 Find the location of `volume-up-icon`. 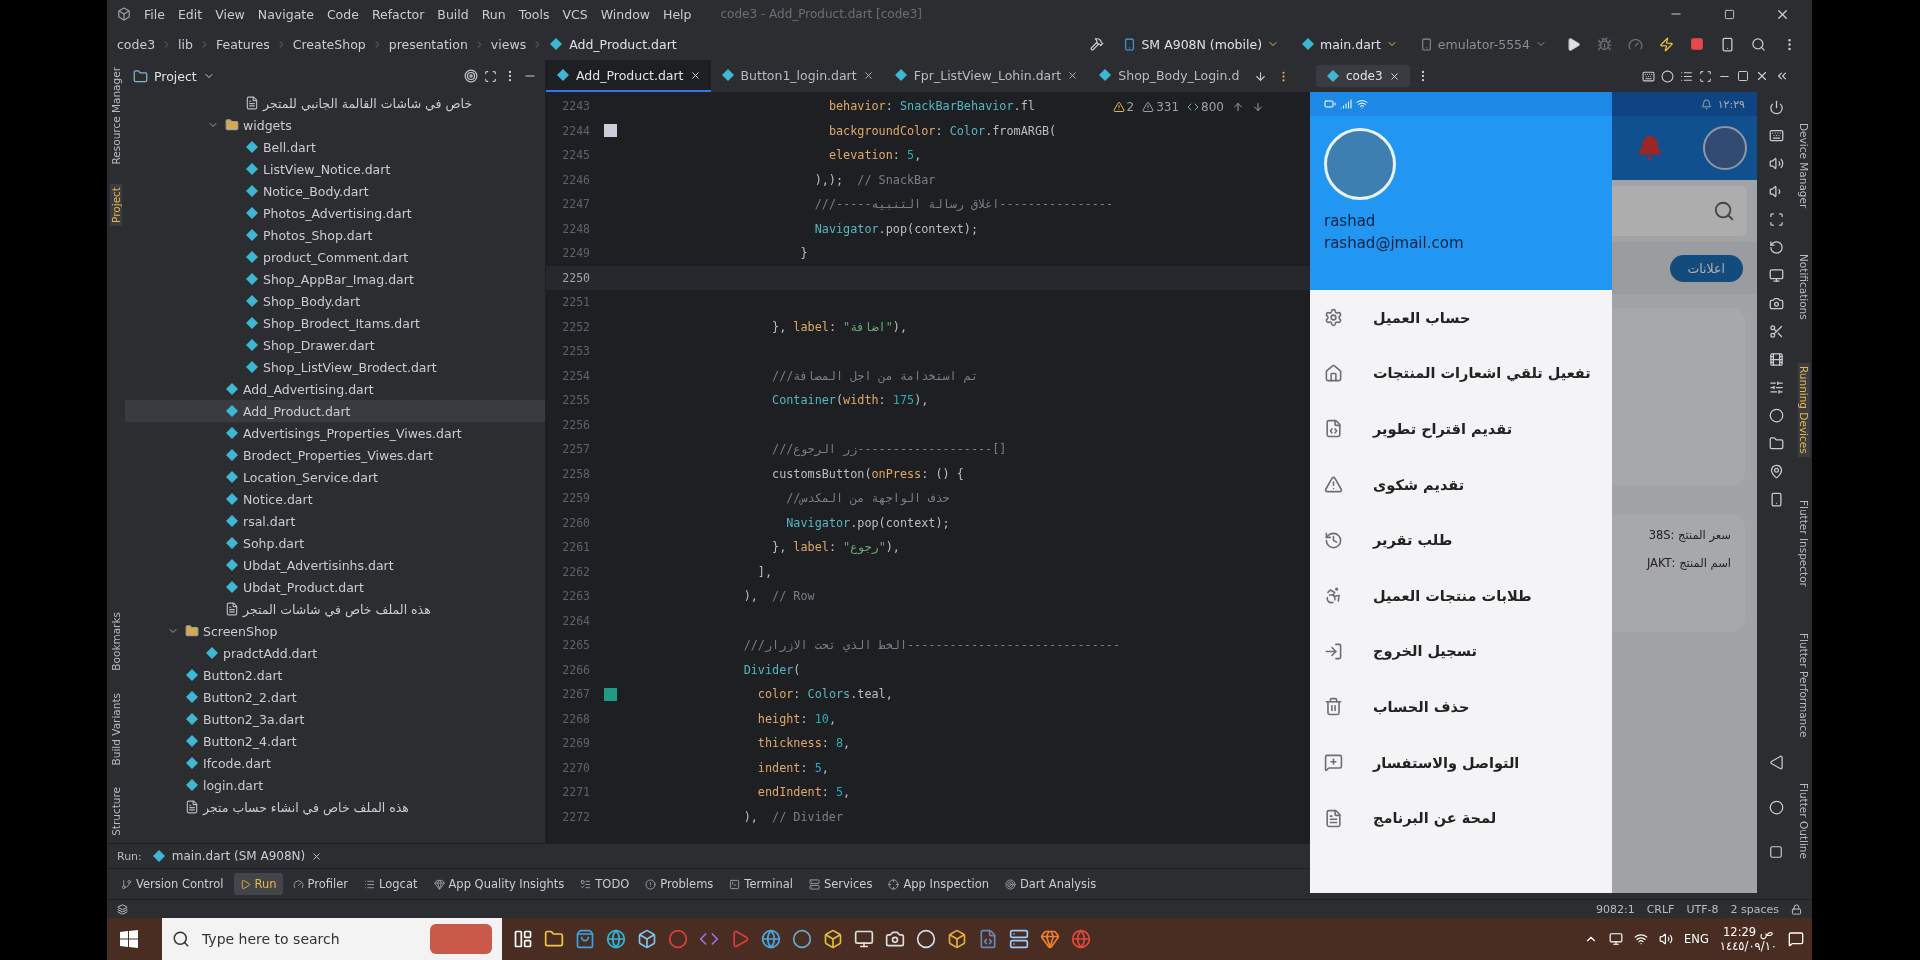

volume-up-icon is located at coordinates (1776, 163).